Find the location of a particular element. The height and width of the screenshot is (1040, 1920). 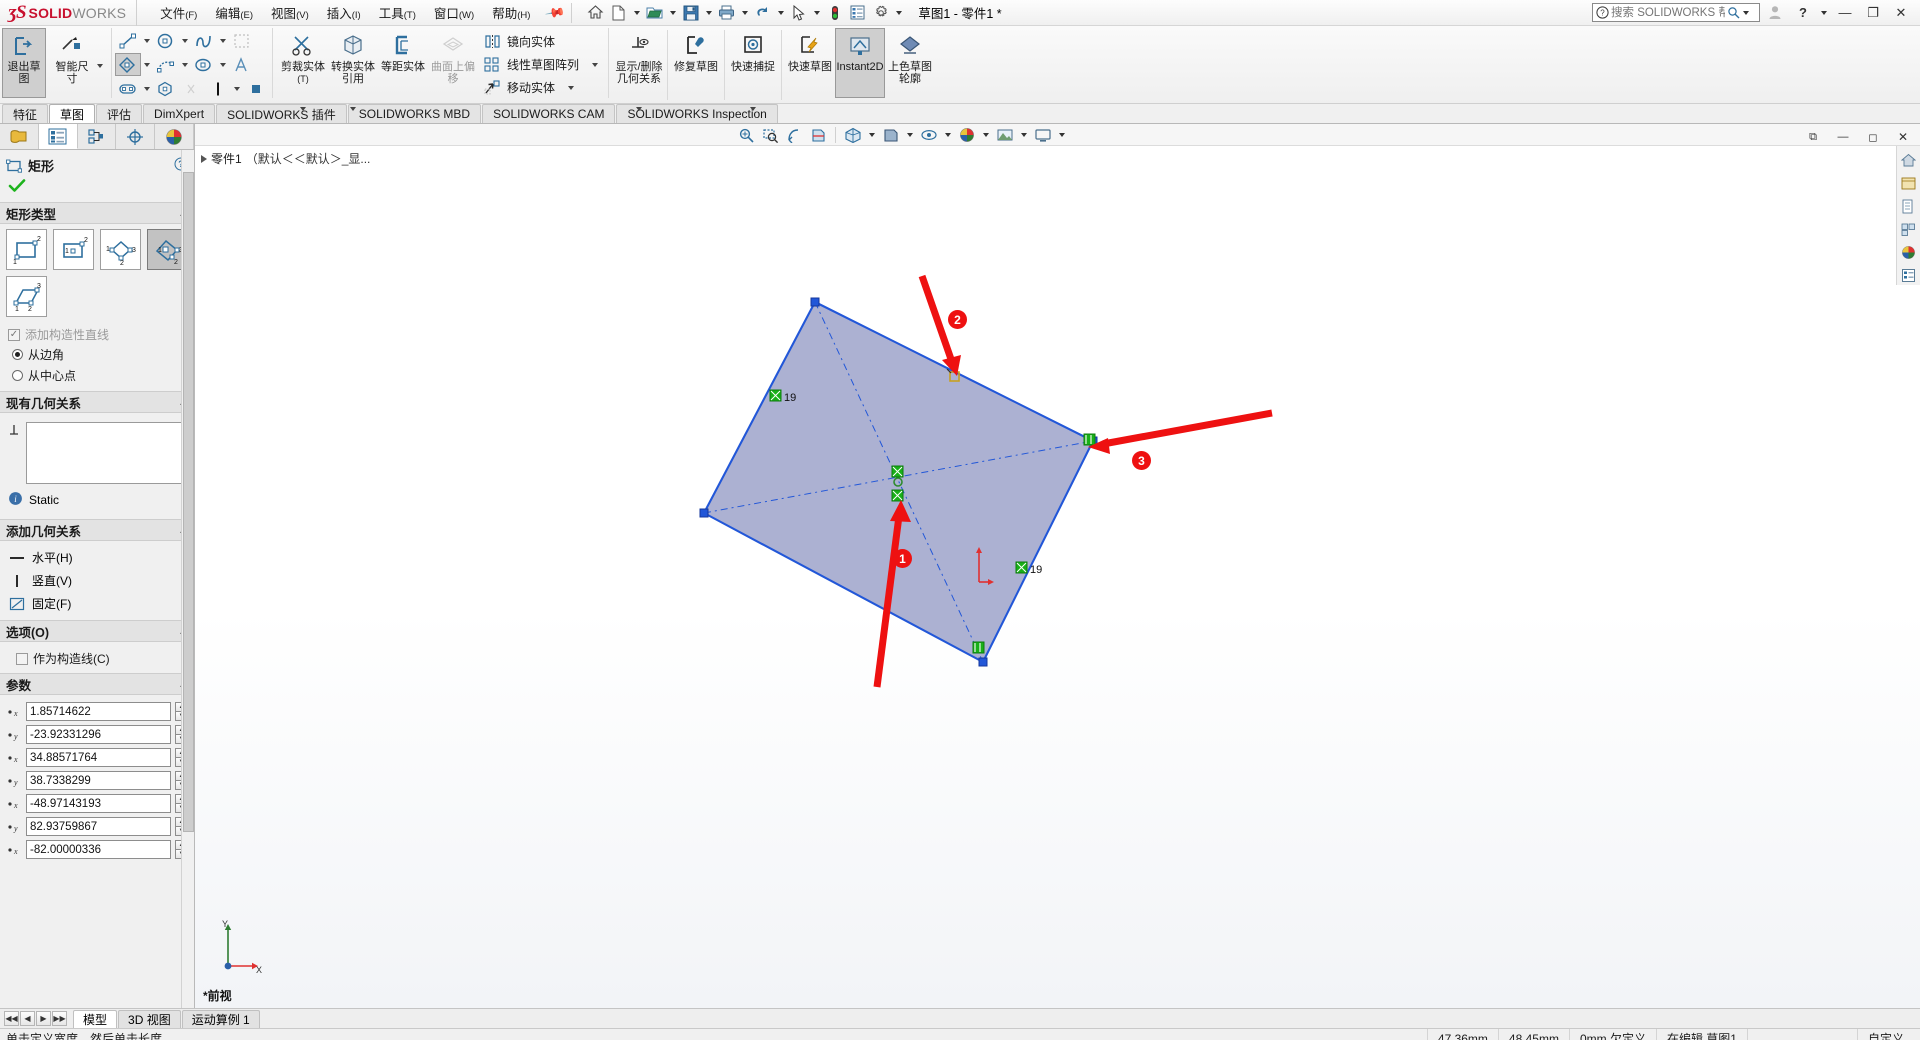

minimize-button: — is located at coordinates (1845, 13).